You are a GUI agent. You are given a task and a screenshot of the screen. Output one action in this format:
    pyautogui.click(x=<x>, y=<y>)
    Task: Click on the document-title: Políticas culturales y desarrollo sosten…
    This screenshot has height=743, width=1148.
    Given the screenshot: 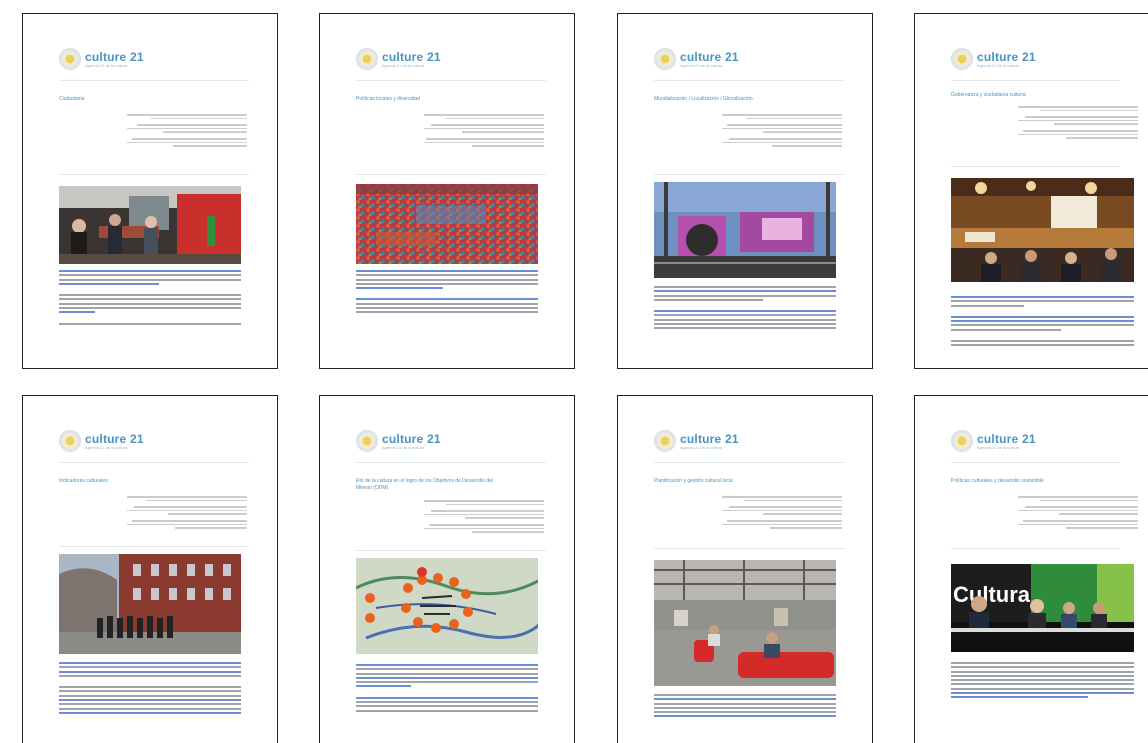 What is the action you would take?
    pyautogui.click(x=997, y=481)
    